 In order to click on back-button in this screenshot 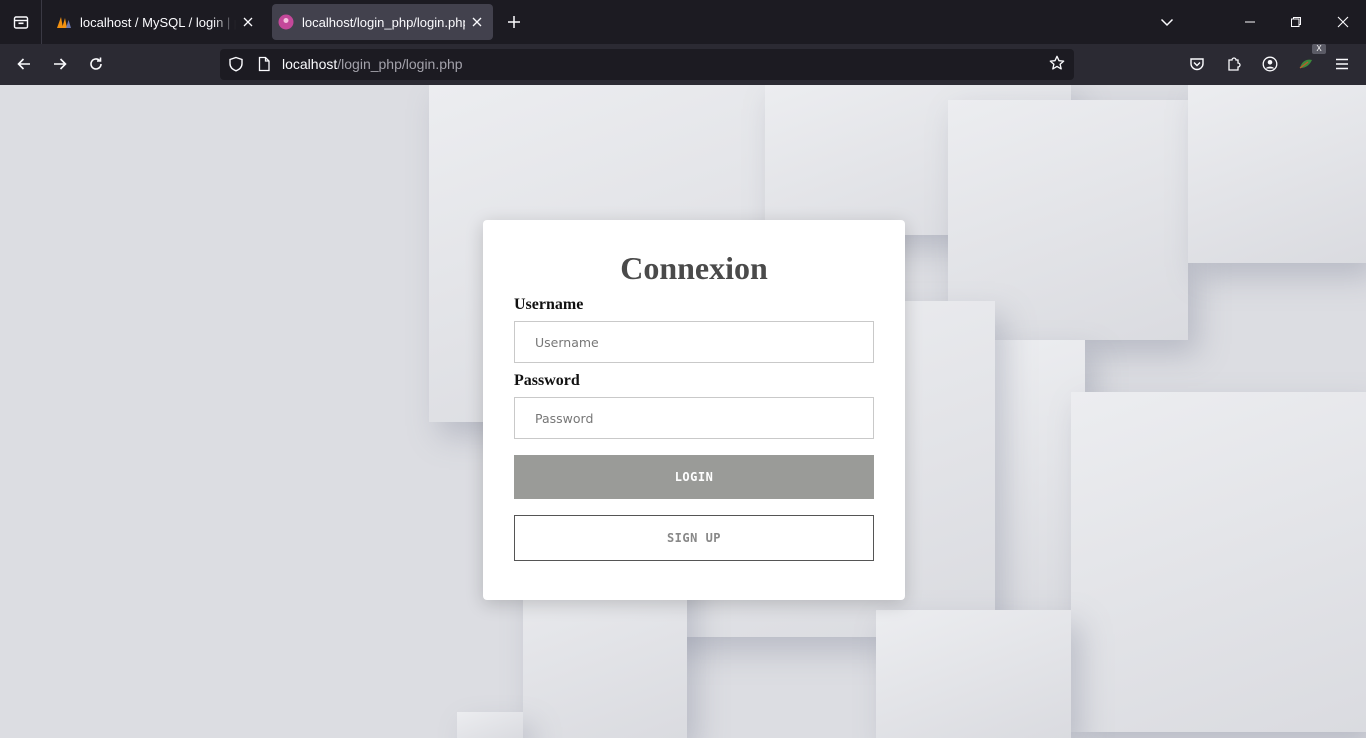, I will do `click(24, 64)`.